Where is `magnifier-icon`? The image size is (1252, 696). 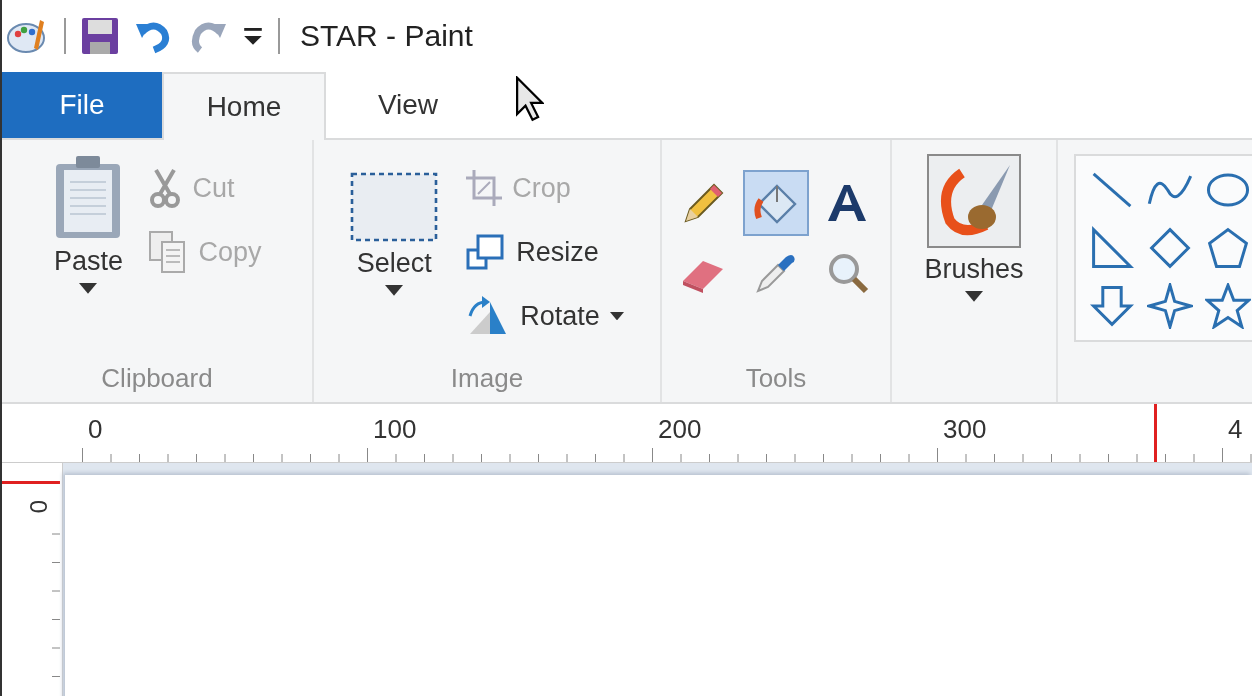 magnifier-icon is located at coordinates (848, 273).